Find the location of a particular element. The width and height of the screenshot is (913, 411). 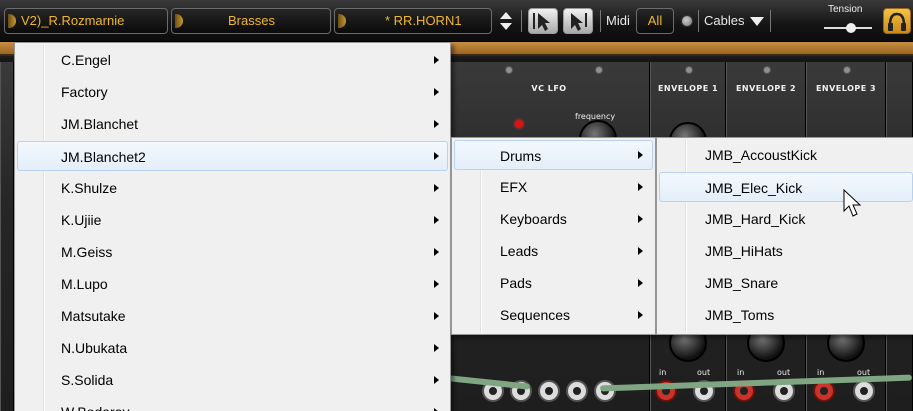

menu-item-label: JMB_Elec_Kick is located at coordinates (754, 188).